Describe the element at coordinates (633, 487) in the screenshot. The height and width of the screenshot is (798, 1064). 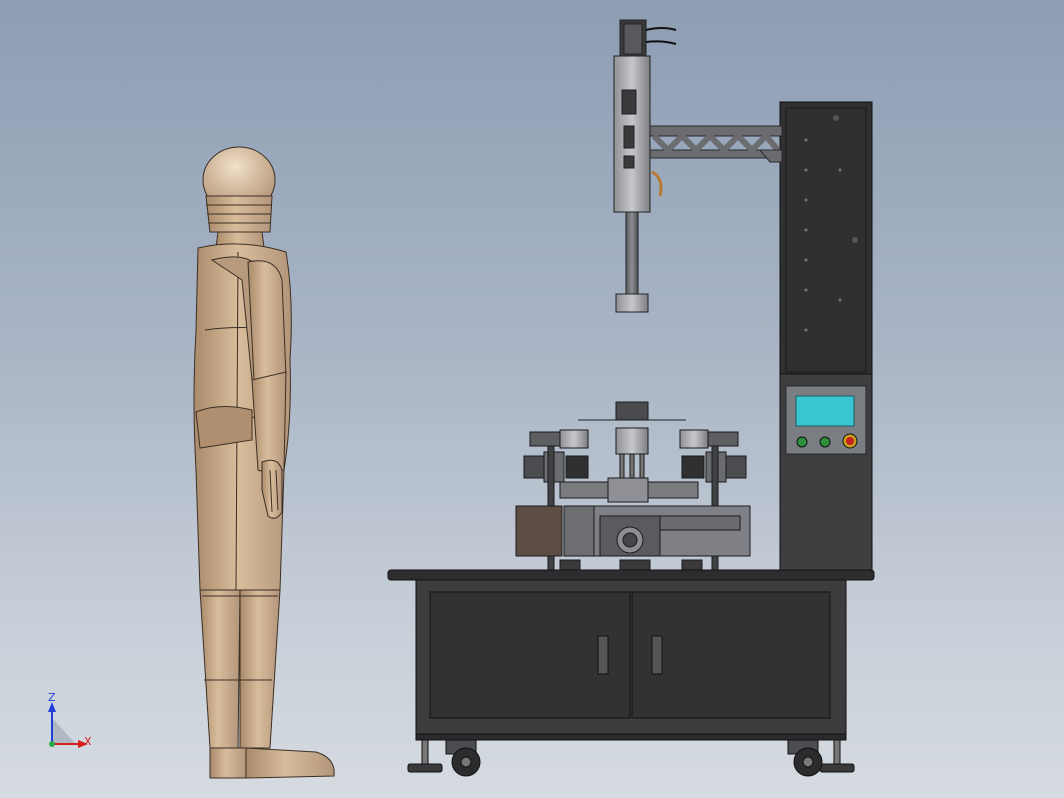
I see `fixture-assembly` at that location.